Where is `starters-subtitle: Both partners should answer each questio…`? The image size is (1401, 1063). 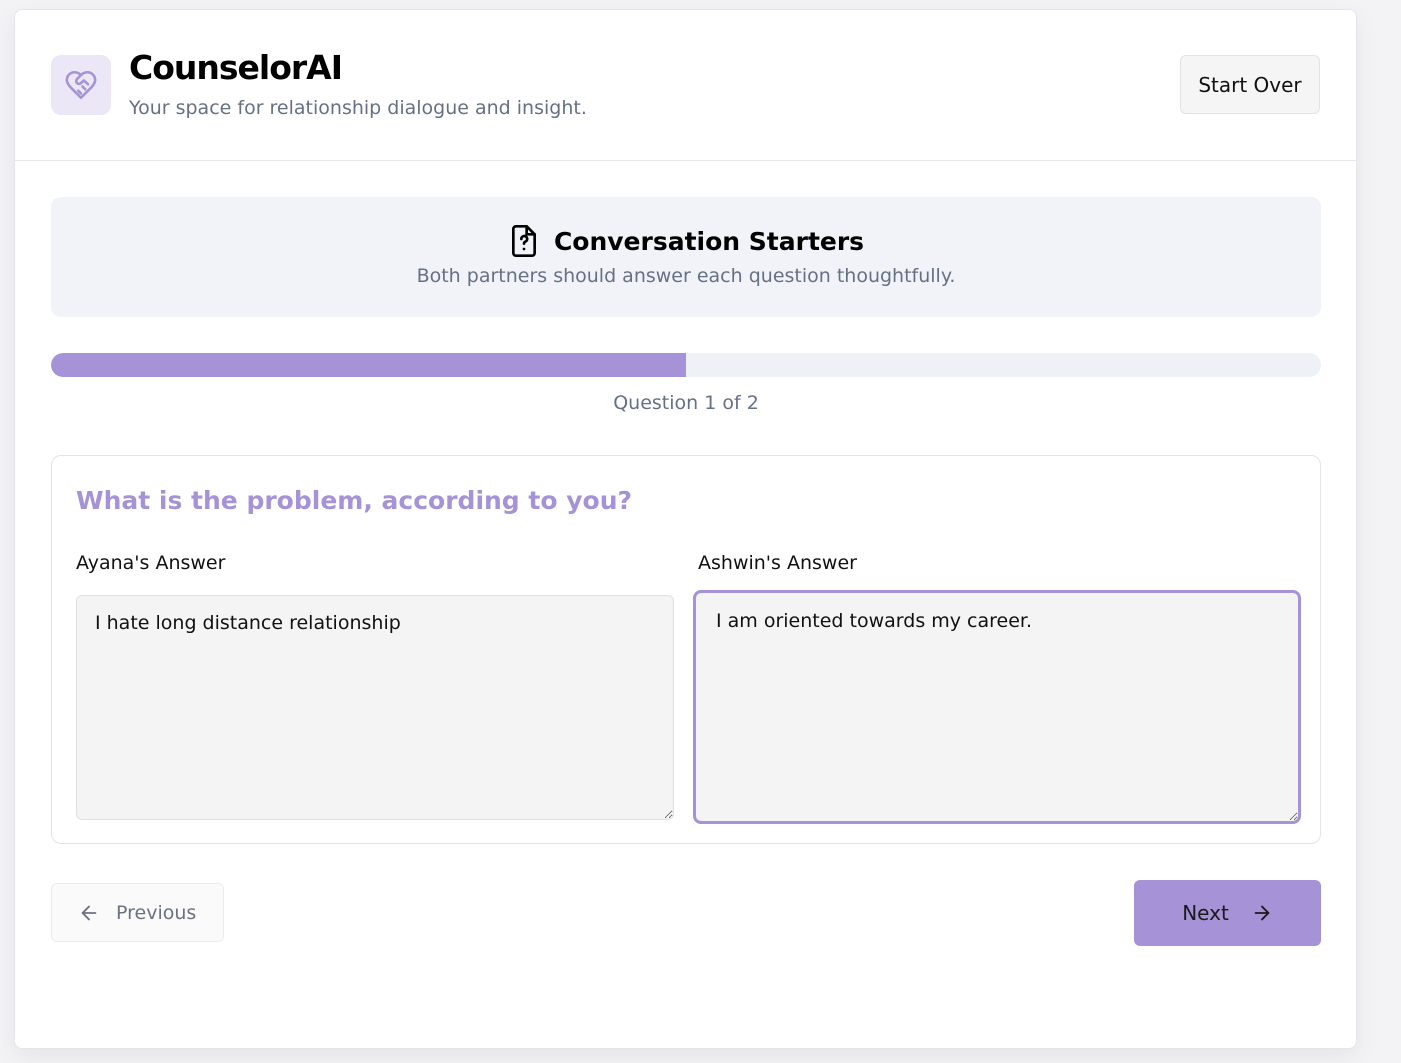 starters-subtitle: Both partners should answer each questio… is located at coordinates (686, 276).